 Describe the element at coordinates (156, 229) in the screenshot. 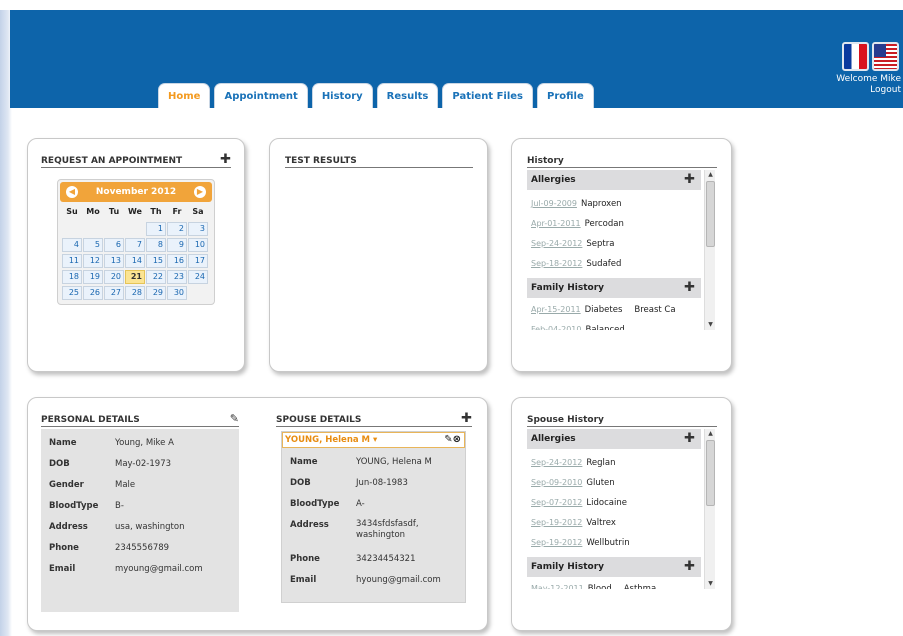

I see `calendar-day: 1` at that location.